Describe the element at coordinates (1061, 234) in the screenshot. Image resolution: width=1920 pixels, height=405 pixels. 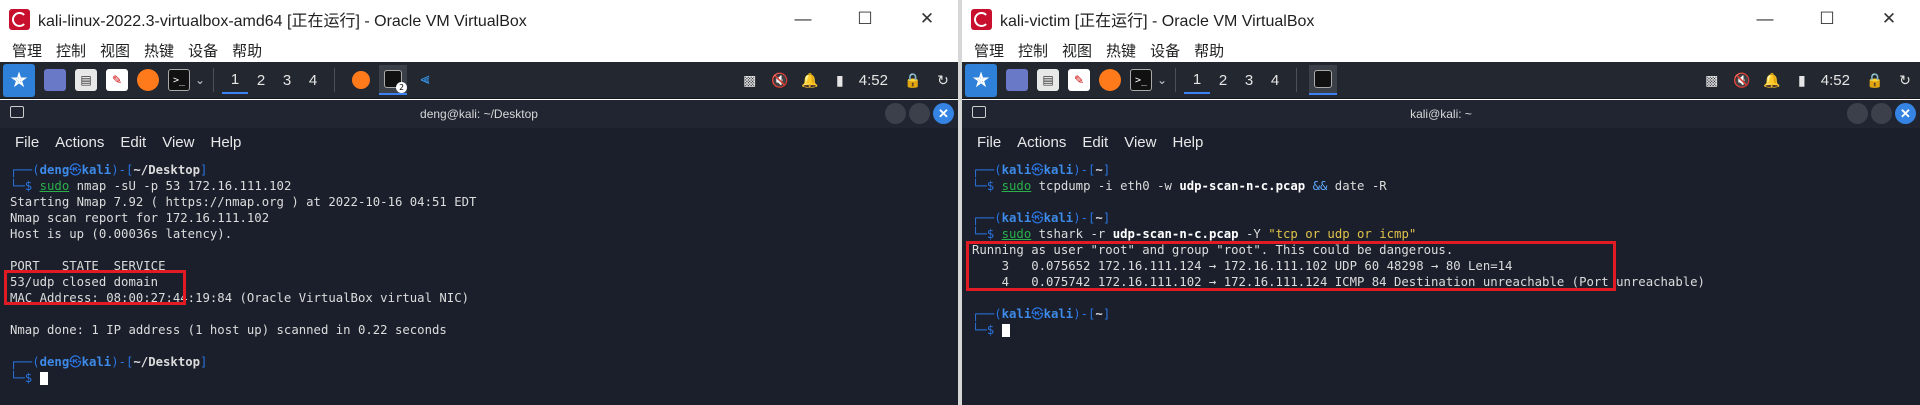
I see `cmd-program: tshark` at that location.